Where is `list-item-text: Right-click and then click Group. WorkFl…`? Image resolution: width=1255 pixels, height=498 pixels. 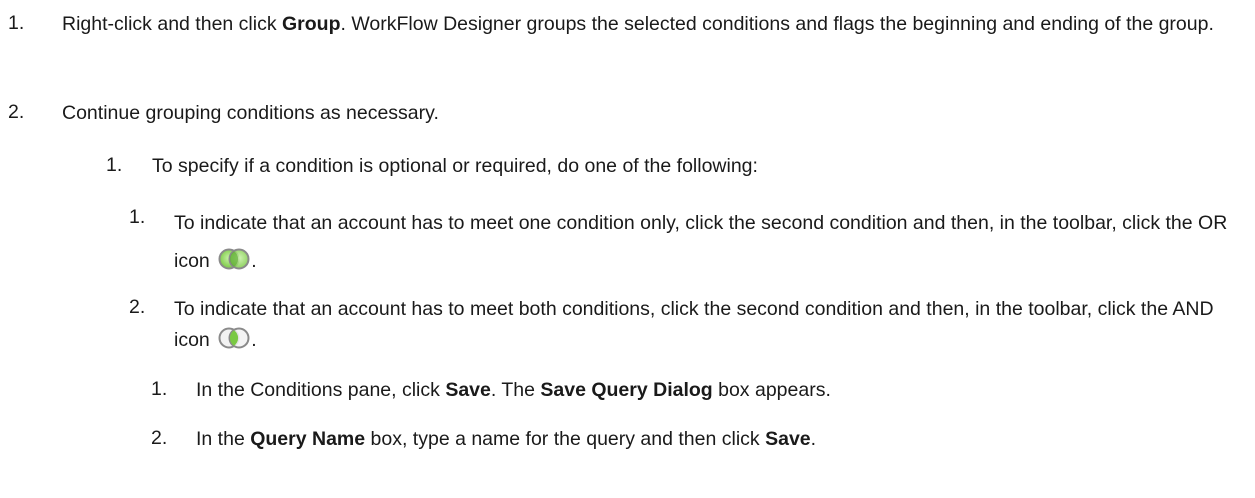 list-item-text: Right-click and then click Group. WorkFl… is located at coordinates (638, 24).